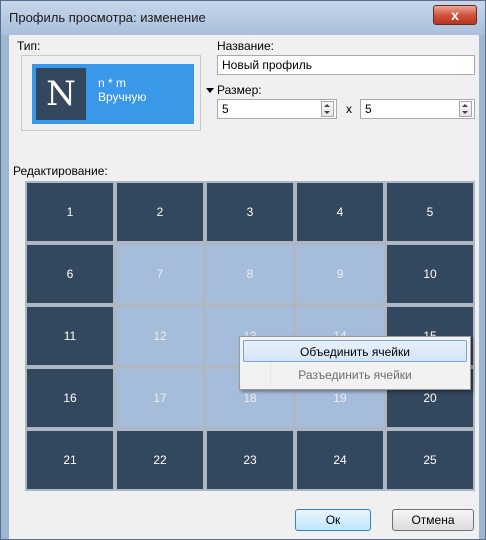 The image size is (486, 540). What do you see at coordinates (417, 109) in the screenshot?
I see `cols-spinbox: 5` at bounding box center [417, 109].